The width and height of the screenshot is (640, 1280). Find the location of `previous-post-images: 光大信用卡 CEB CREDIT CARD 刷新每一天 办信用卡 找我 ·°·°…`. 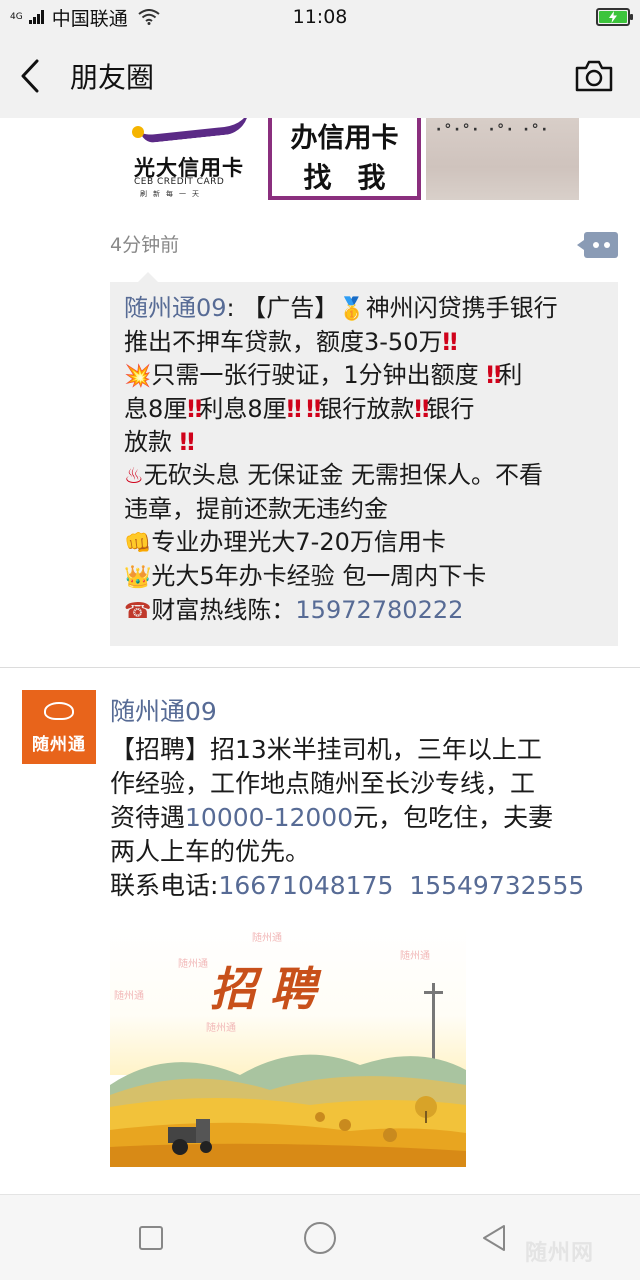

previous-post-images: 光大信用卡 CEB CREDIT CARD 刷新每一天 办信用卡 找我 ·°·°… is located at coordinates (344, 159).